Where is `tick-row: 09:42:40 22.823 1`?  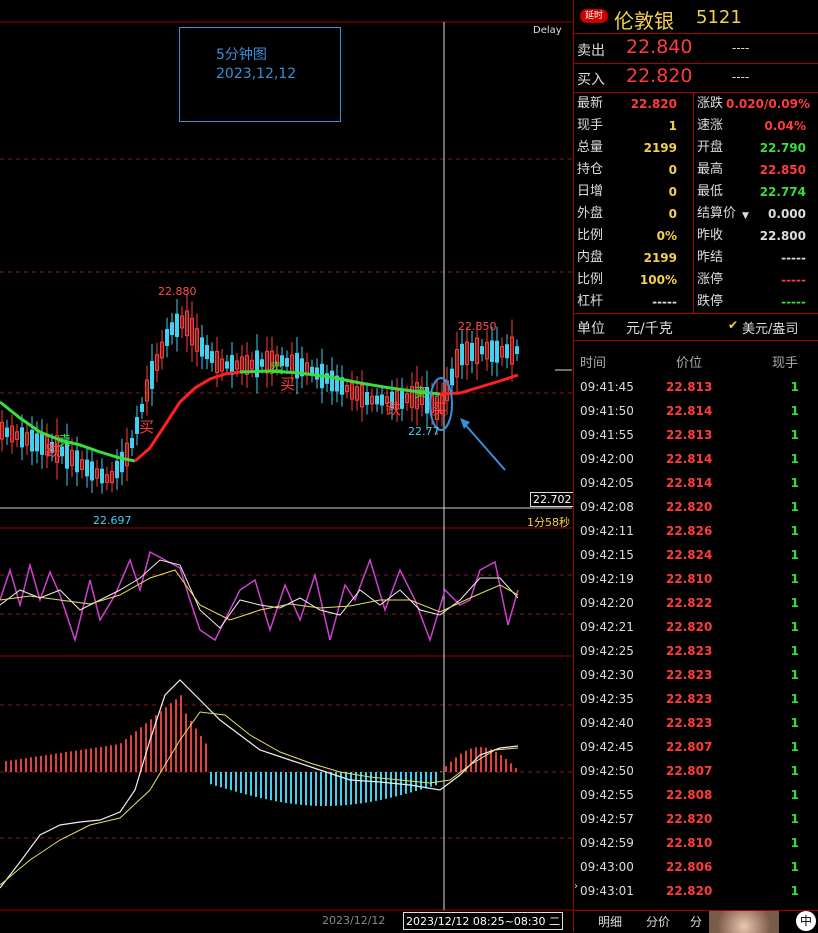 tick-row: 09:42:40 22.823 1 is located at coordinates (696, 724).